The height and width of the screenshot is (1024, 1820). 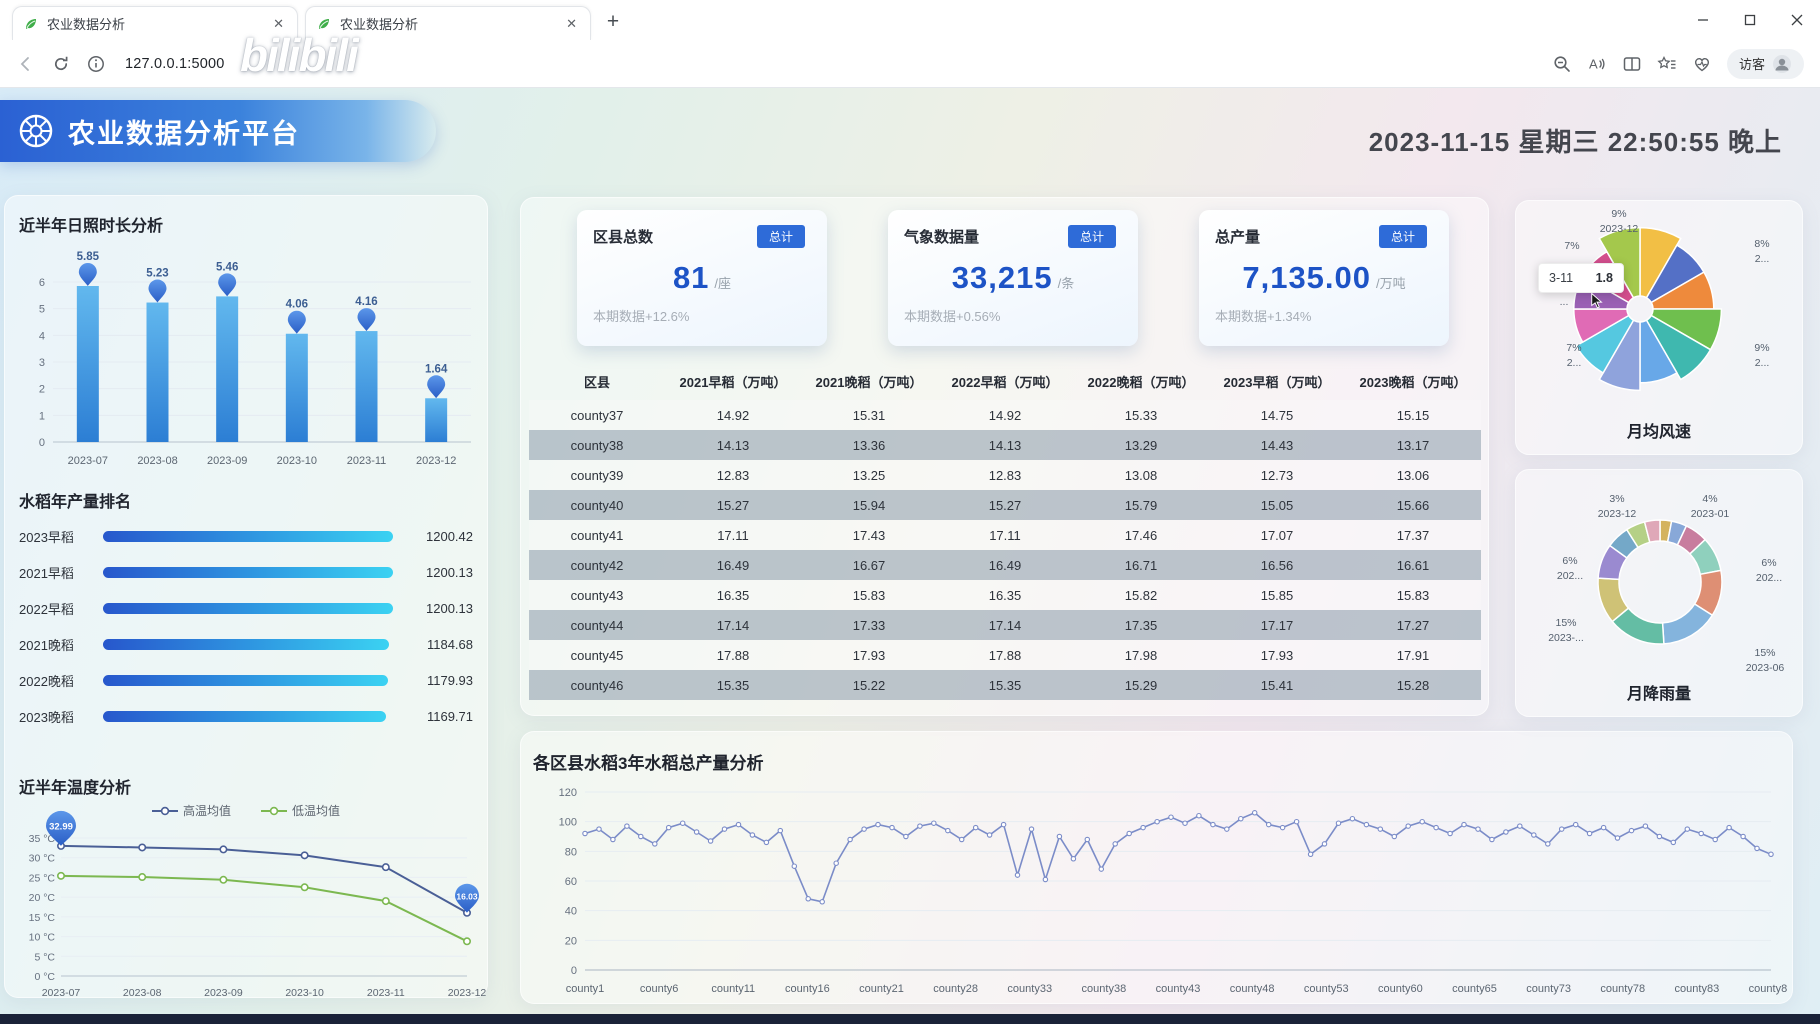 What do you see at coordinates (1141, 415) in the screenshot?
I see `table-cell: 15.33` at bounding box center [1141, 415].